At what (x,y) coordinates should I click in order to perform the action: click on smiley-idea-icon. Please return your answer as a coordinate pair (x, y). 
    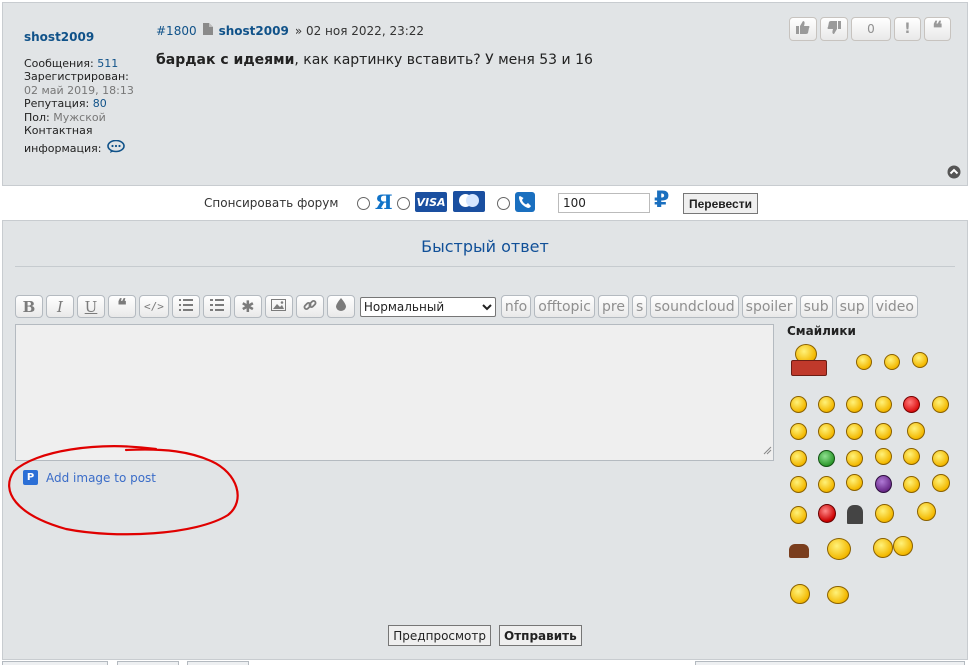
    Looking at the image, I should click on (798, 515).